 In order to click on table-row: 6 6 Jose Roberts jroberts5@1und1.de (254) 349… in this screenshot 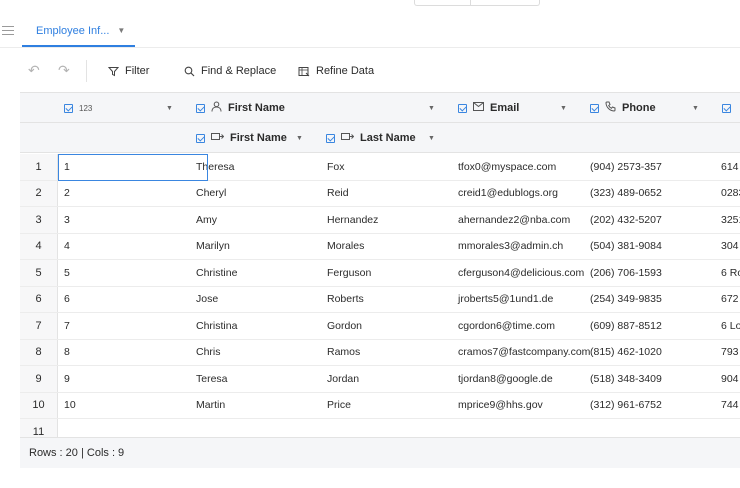, I will do `click(380, 299)`.